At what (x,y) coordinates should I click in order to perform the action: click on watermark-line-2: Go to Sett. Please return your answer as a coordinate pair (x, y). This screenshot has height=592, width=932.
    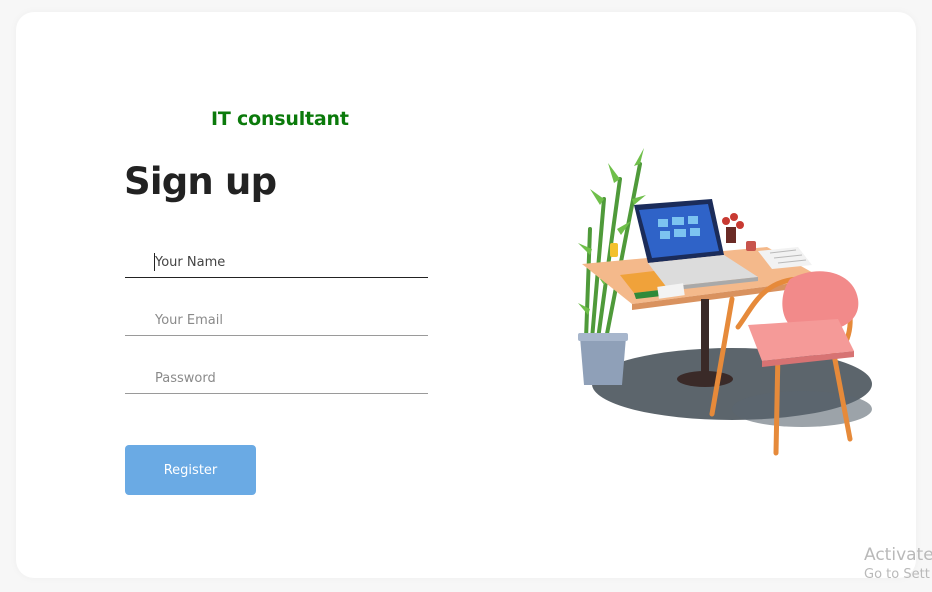
    Looking at the image, I should click on (897, 574).